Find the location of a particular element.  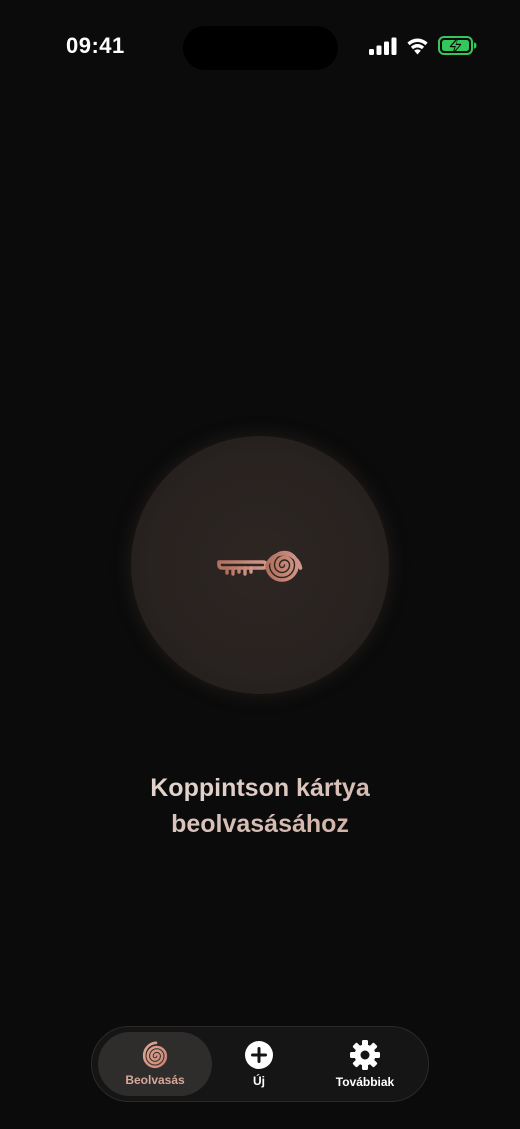

dynamic-island is located at coordinates (260, 48).